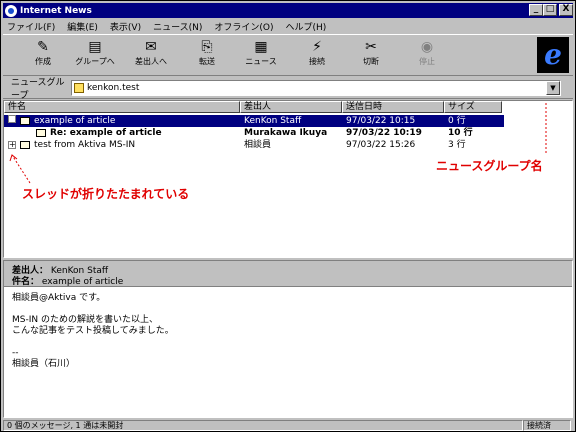 The image size is (576, 432). Describe the element at coordinates (243, 26) in the screenshot. I see `menu-offline: オフライン(O)` at that location.